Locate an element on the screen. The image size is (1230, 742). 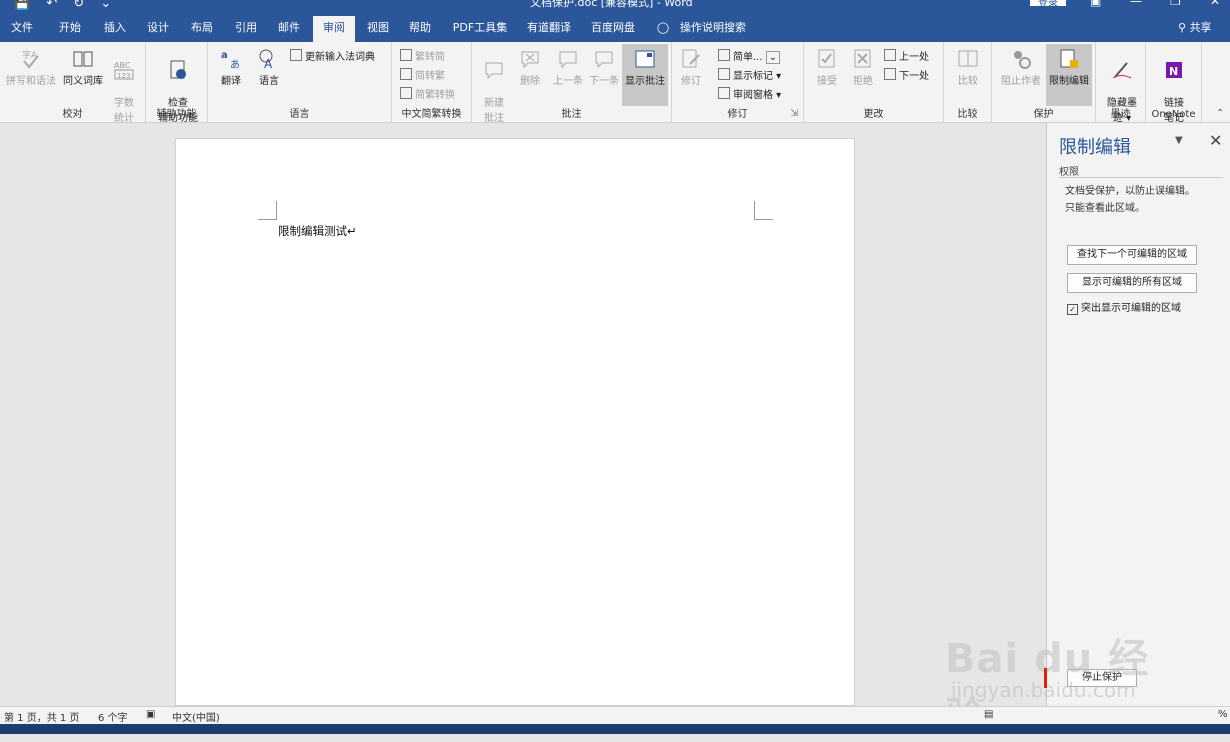
review-pane-button: 审阅窗格 ▾ is located at coordinates (749, 93).